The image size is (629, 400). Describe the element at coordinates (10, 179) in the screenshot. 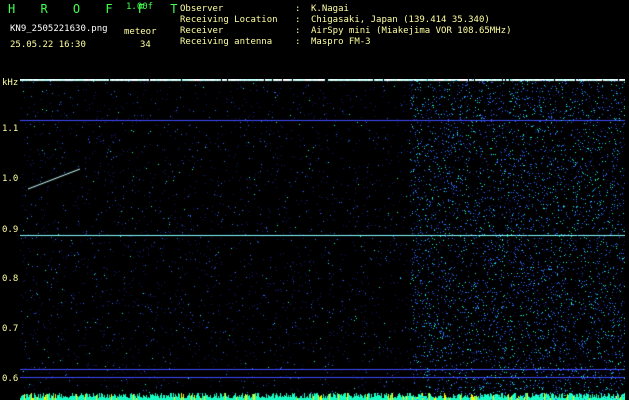

I see `y-axis-label-1-0: 1.0` at that location.